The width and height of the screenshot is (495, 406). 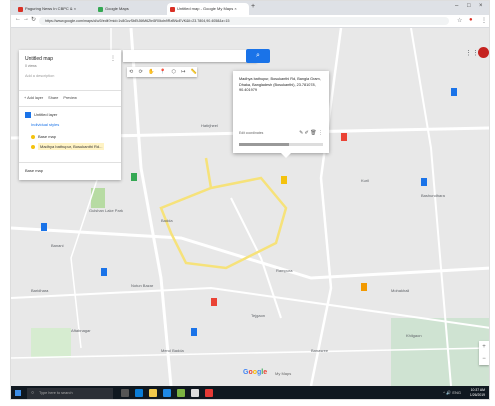 I want to click on share-button: Share, so click(x=53, y=98).